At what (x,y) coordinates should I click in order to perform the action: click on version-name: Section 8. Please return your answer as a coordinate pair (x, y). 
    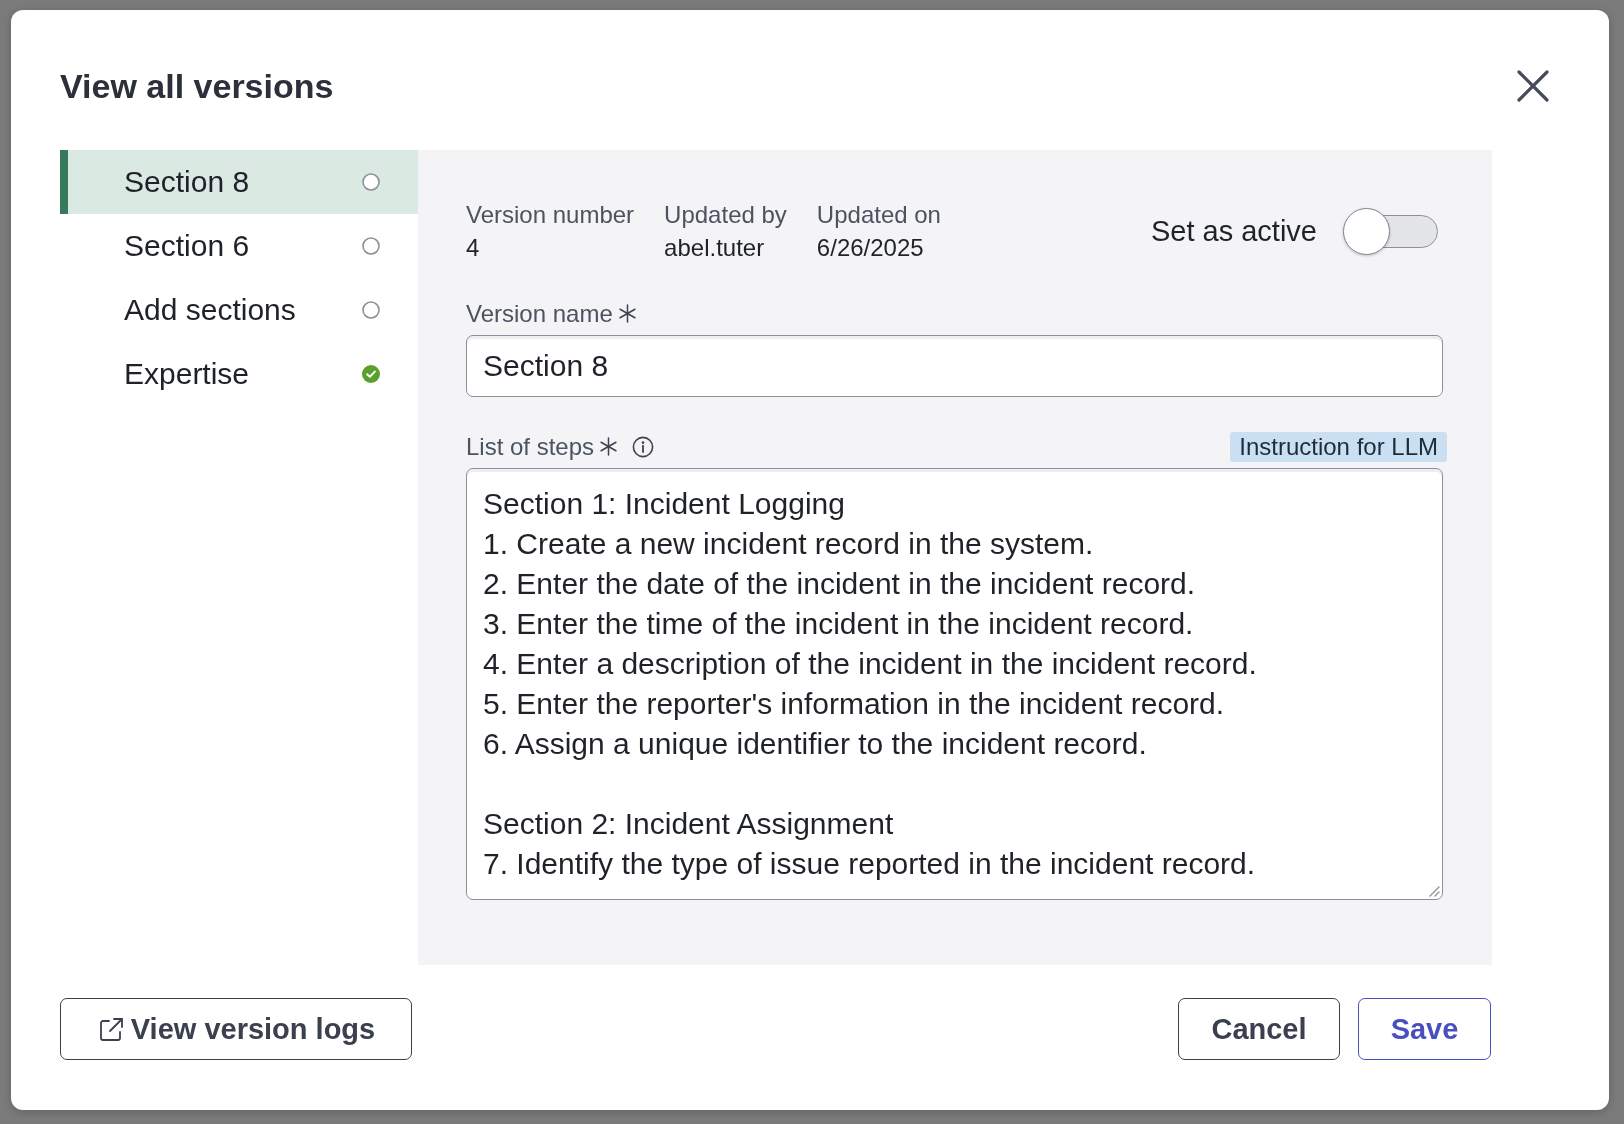
    Looking at the image, I should click on (187, 182).